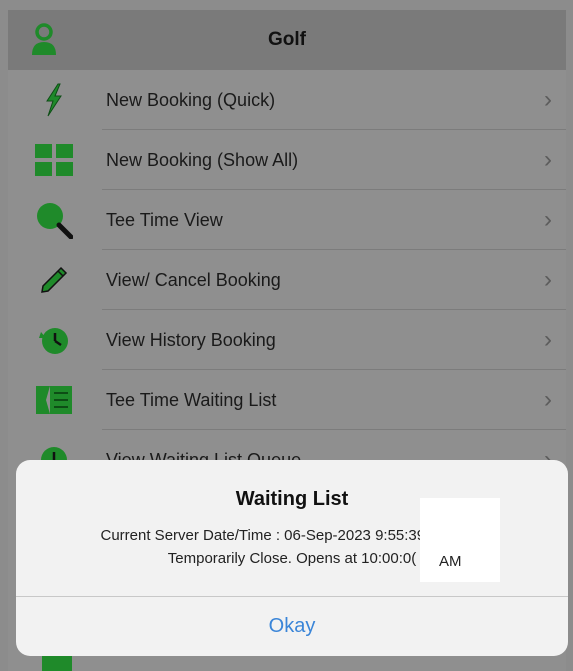  Describe the element at coordinates (54, 220) in the screenshot. I see `search-icon` at that location.